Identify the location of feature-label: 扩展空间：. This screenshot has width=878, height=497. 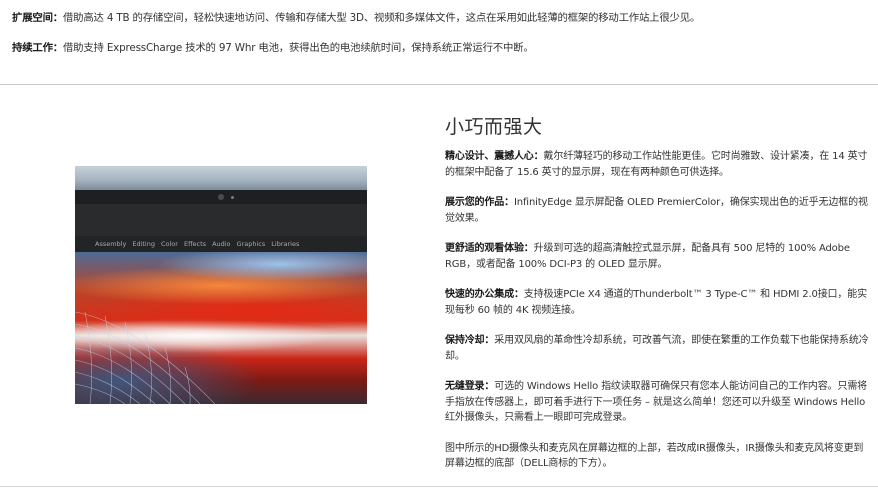
(37, 18).